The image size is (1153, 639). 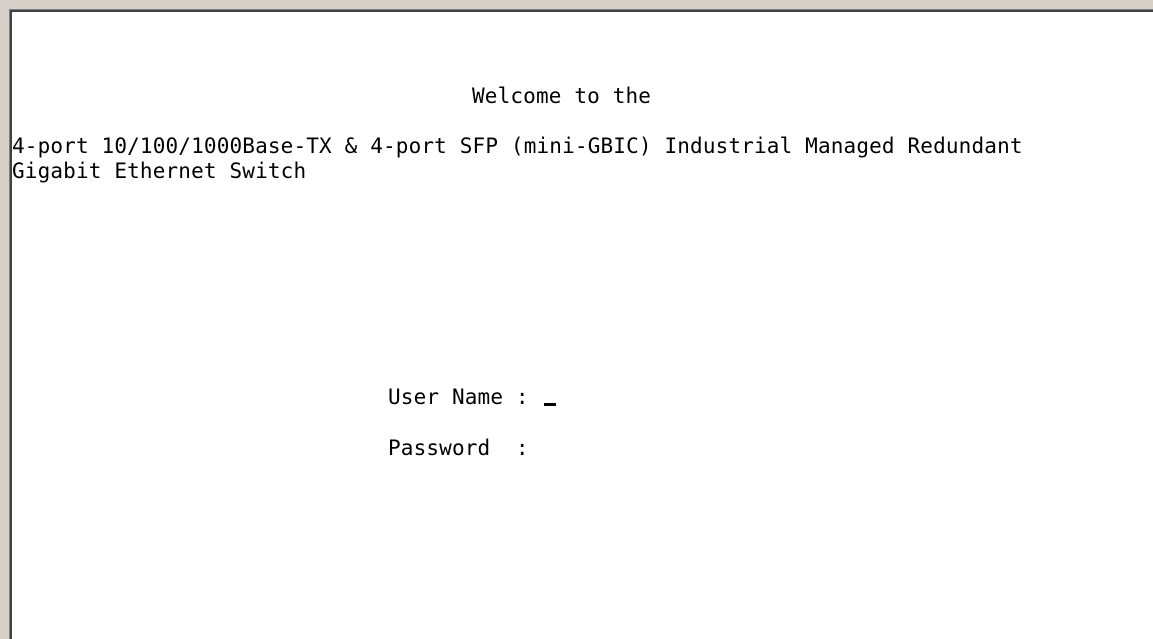 What do you see at coordinates (576, 5) in the screenshot?
I see `frame-top-edge` at bounding box center [576, 5].